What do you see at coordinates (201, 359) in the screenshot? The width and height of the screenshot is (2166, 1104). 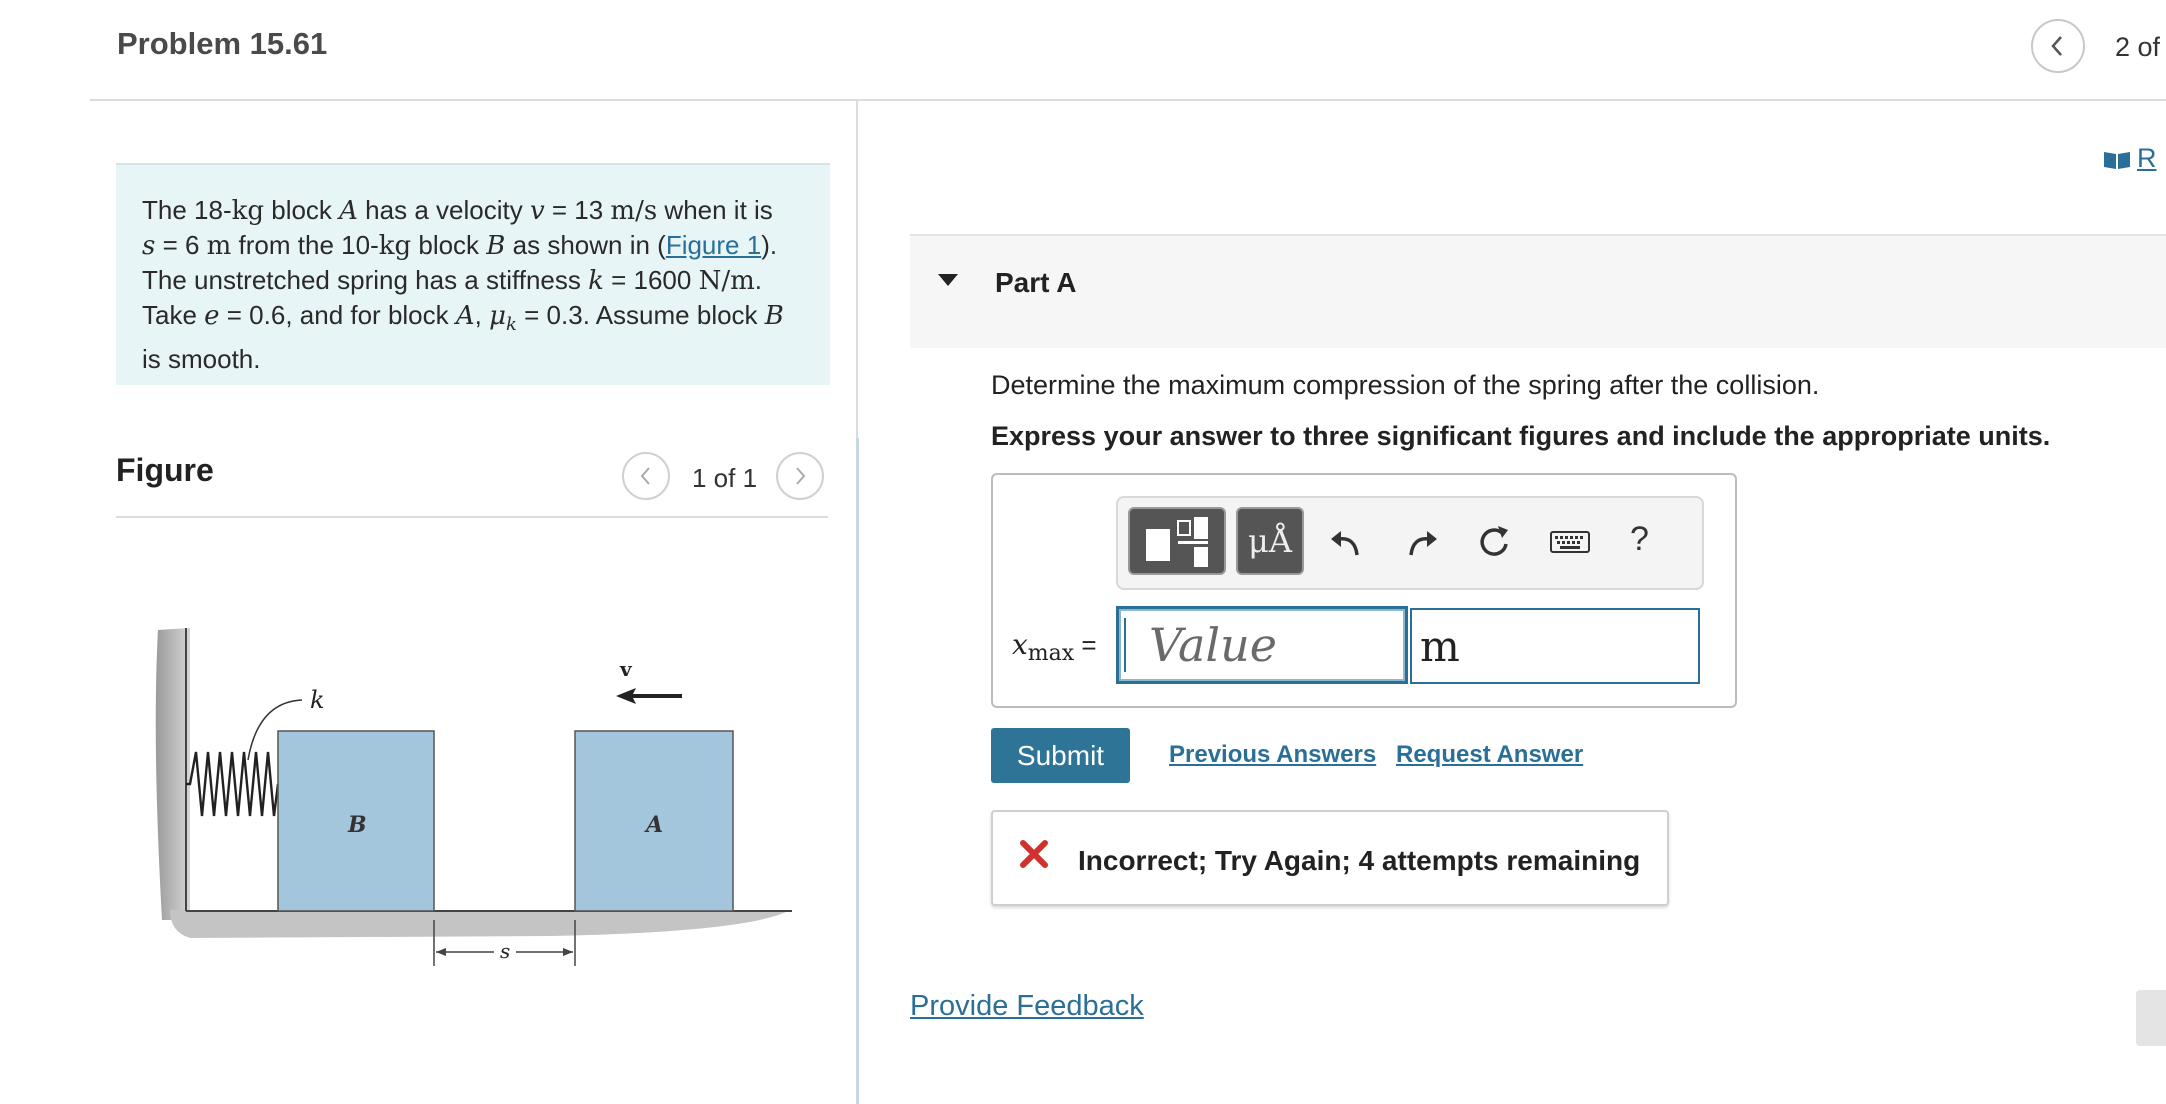 I see `problem-line-5: is smooth.` at bounding box center [201, 359].